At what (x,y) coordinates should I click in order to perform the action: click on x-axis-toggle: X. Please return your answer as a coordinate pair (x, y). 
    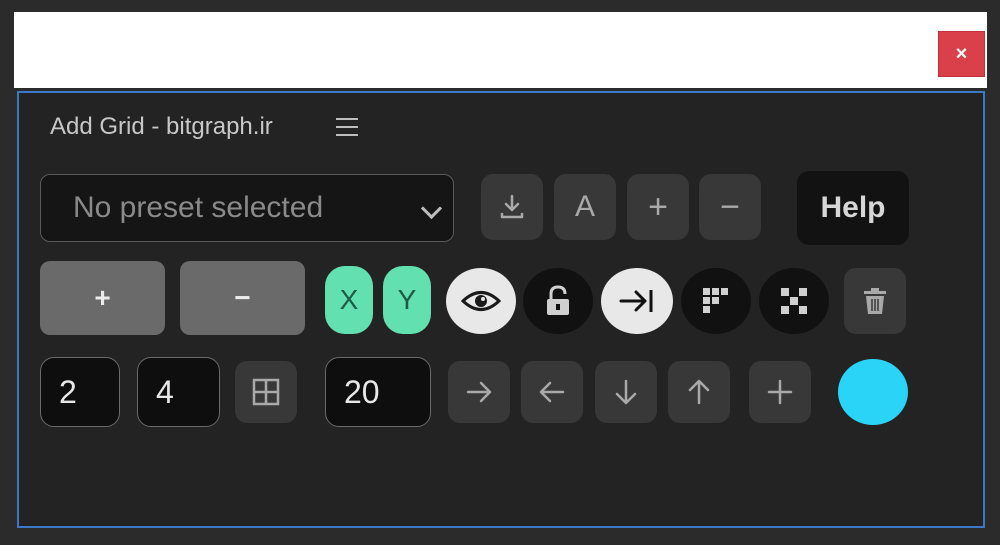
    Looking at the image, I should click on (349, 300).